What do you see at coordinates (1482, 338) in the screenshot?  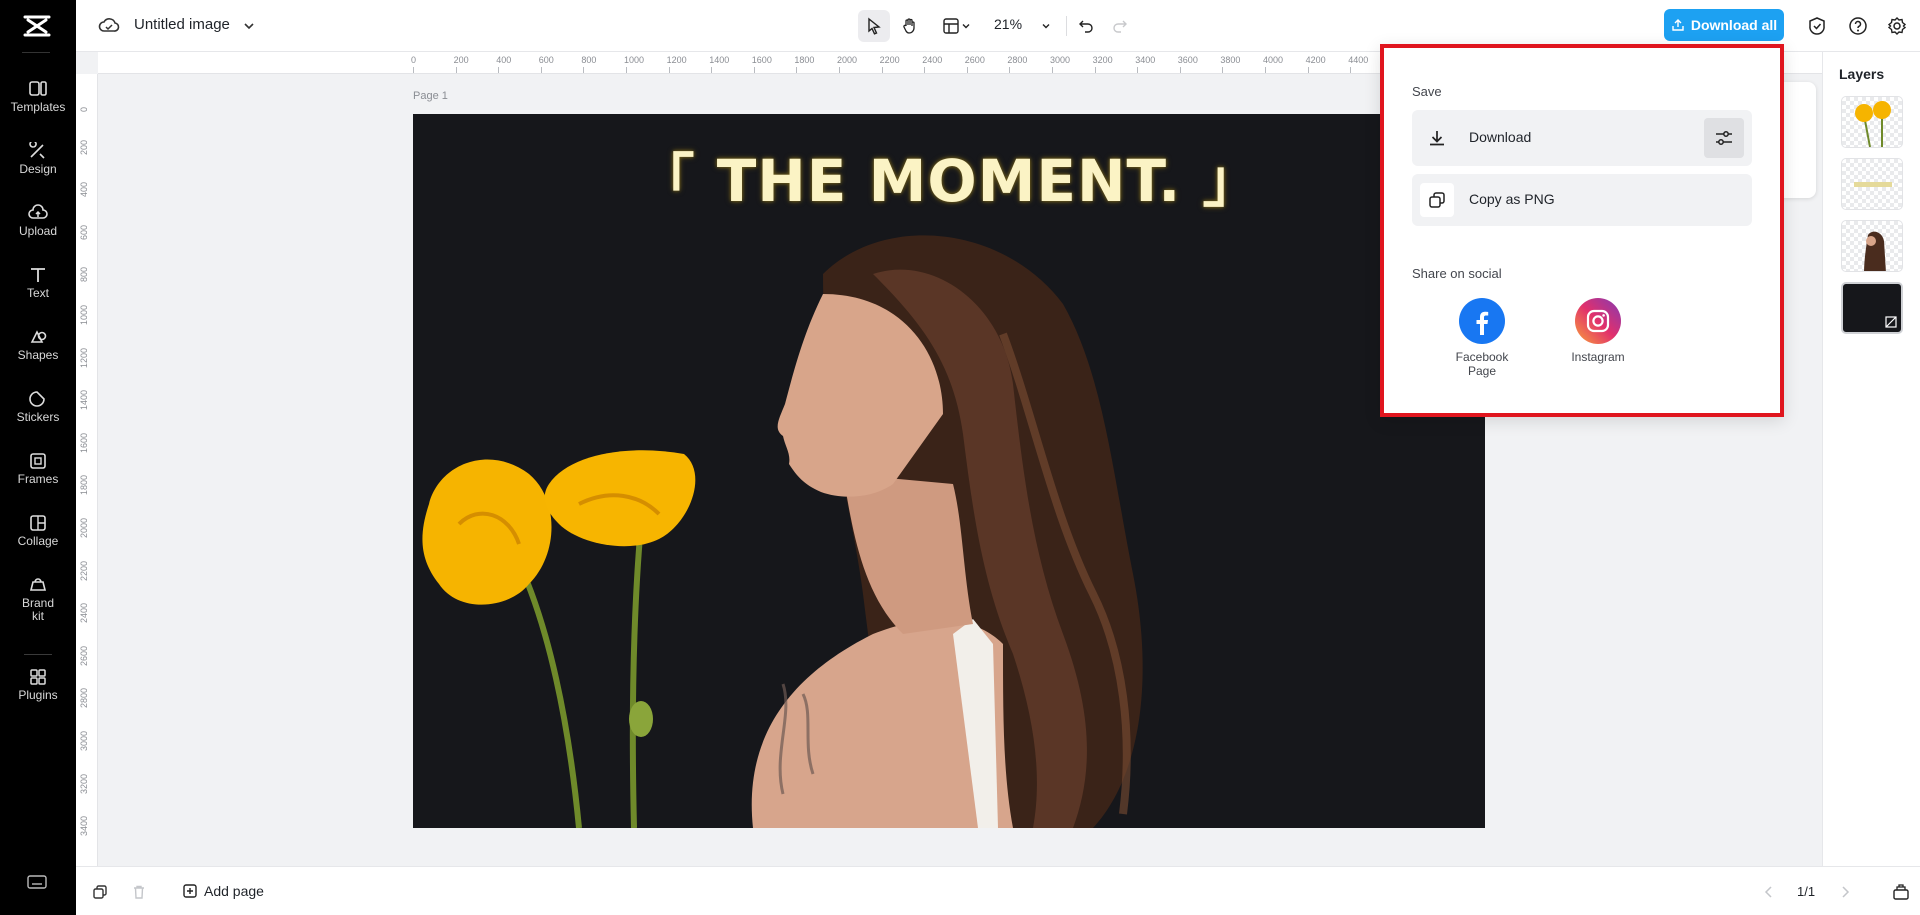 I see `share-facebook-button: Facebook Page` at bounding box center [1482, 338].